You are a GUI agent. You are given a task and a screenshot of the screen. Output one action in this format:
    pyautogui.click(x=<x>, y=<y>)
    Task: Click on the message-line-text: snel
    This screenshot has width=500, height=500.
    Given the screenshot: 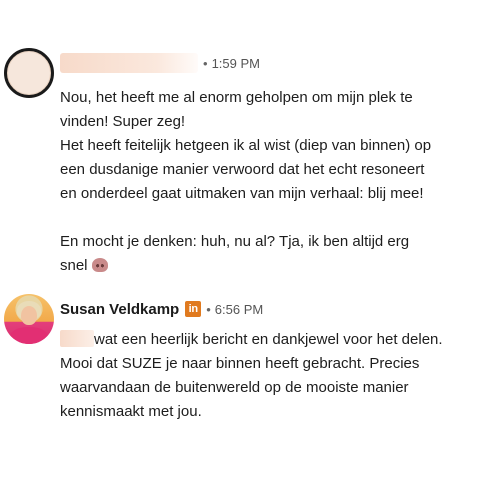 What is the action you would take?
    pyautogui.click(x=74, y=265)
    